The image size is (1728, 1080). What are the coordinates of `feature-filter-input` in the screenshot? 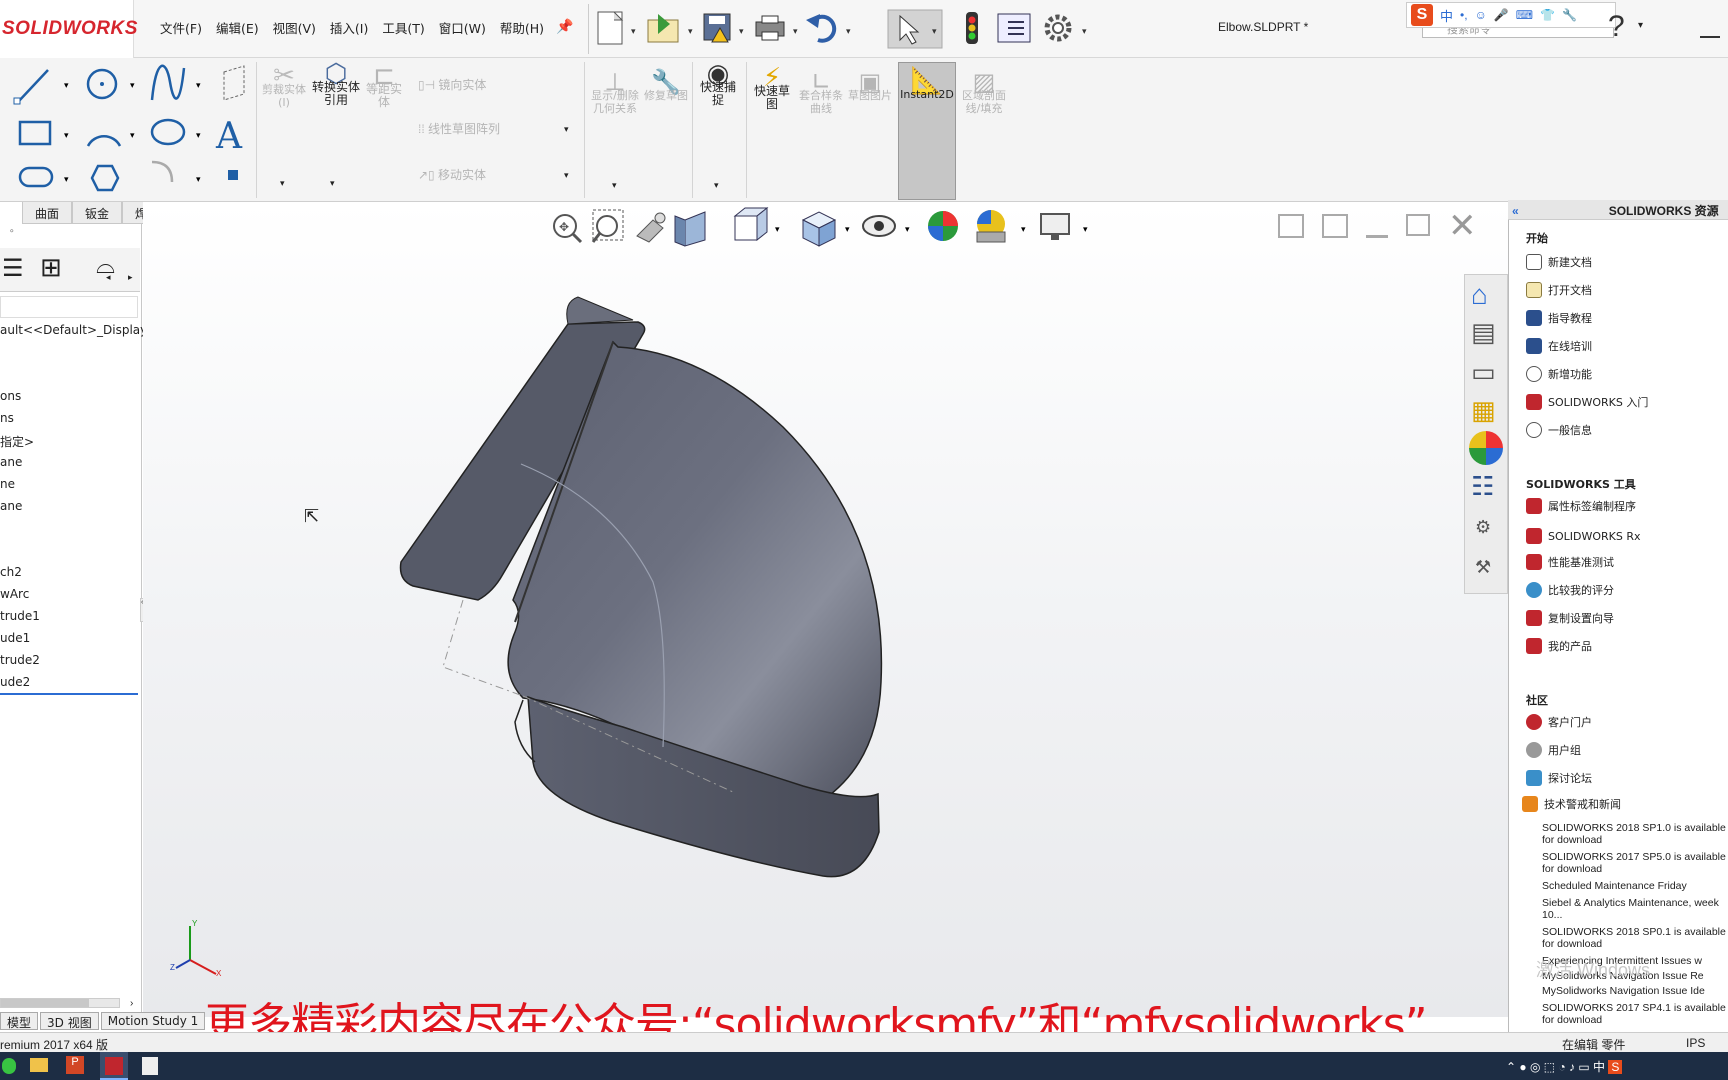 It's located at (69, 307).